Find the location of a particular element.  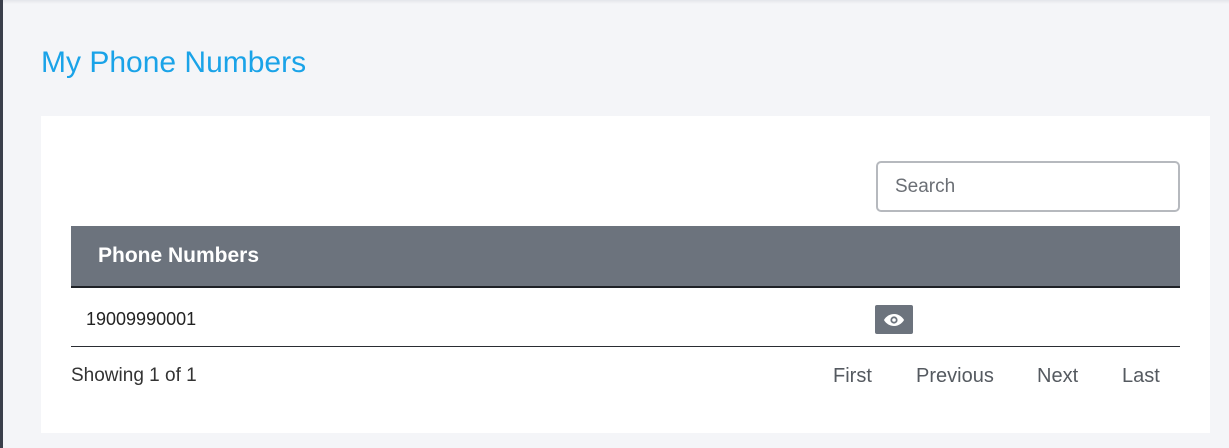

view-button is located at coordinates (894, 319).